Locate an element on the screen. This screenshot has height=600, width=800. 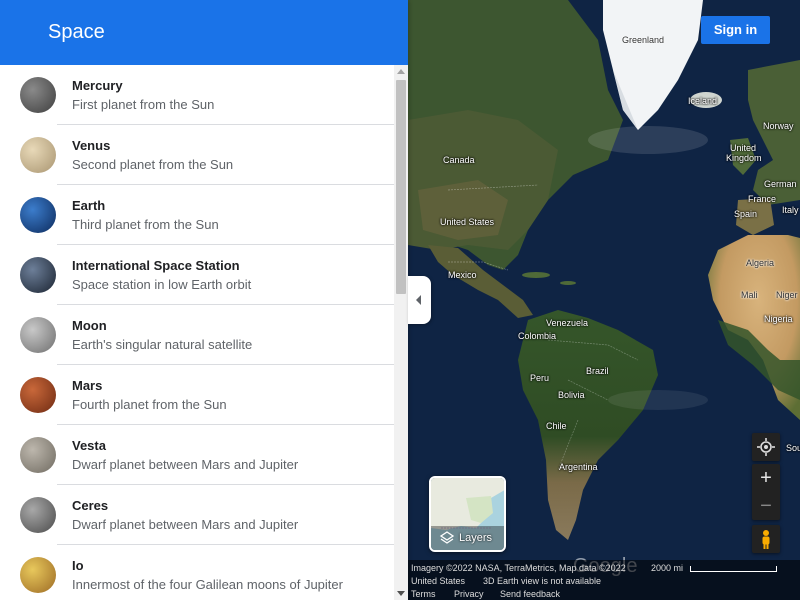
list-item: Moon Earth's singular natural satellite is located at coordinates (197, 335).